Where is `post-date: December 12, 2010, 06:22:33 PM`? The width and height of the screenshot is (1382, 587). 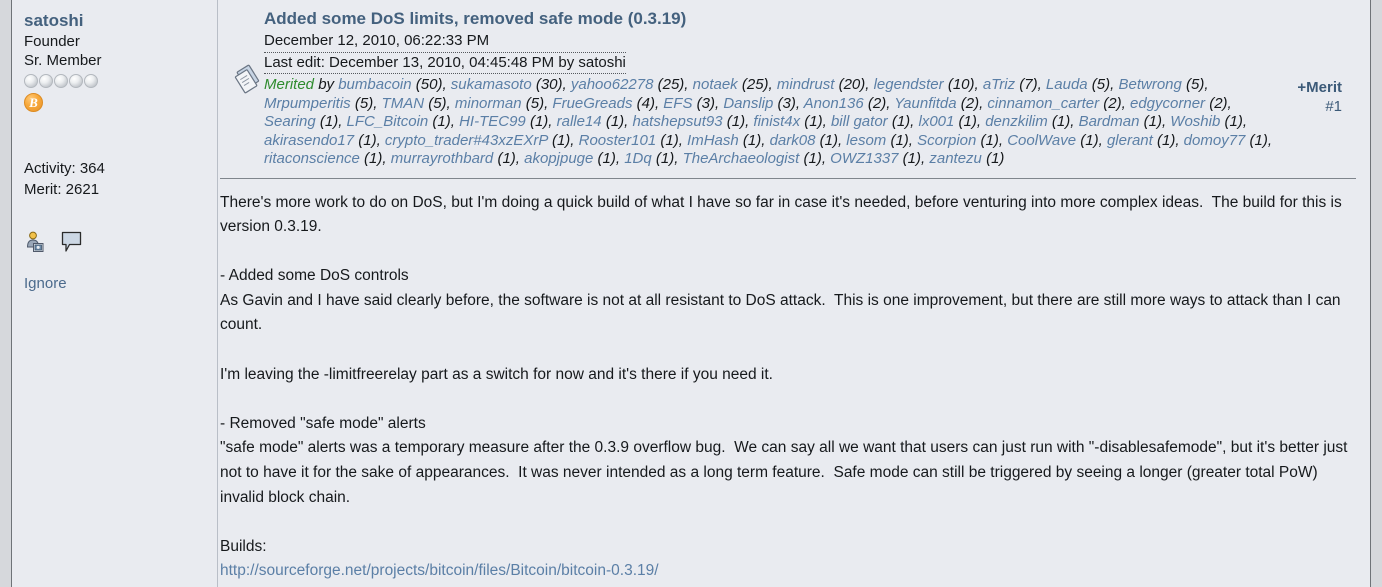 post-date: December 12, 2010, 06:22:33 PM is located at coordinates (377, 40).